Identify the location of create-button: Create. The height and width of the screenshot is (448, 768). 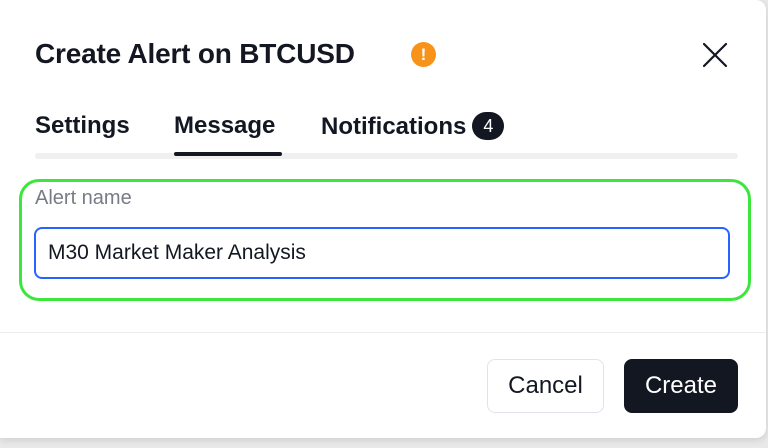
(681, 386).